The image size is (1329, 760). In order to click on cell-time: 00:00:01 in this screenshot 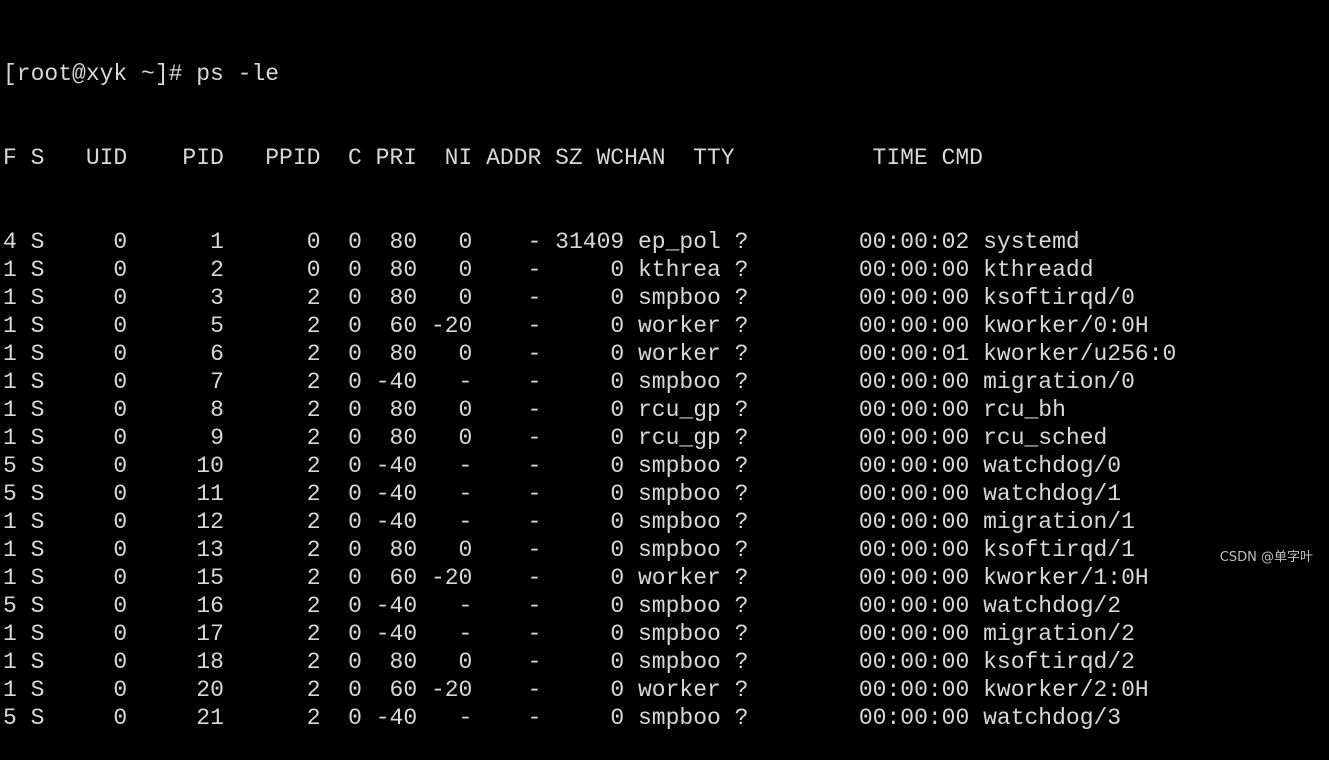, I will do `click(873, 354)`.